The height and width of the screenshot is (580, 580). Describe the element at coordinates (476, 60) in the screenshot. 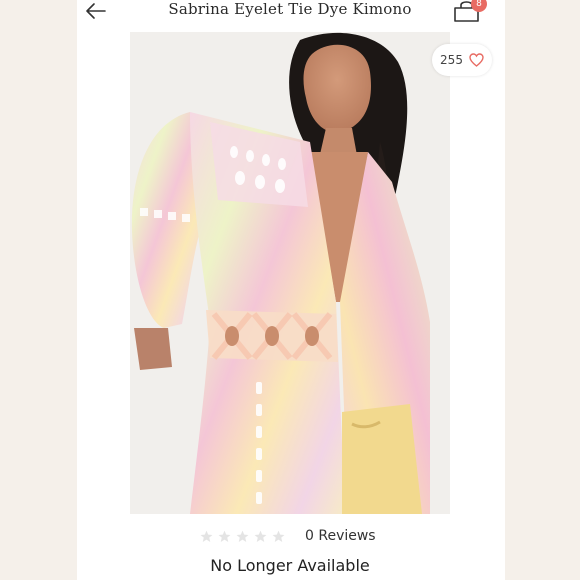

I see `heart-icon` at that location.